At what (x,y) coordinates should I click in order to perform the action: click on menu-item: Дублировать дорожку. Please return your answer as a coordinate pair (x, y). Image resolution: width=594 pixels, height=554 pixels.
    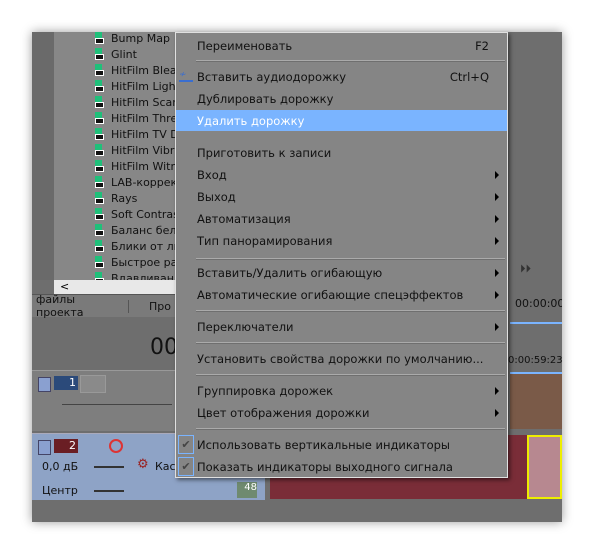
    Looking at the image, I should click on (341, 98).